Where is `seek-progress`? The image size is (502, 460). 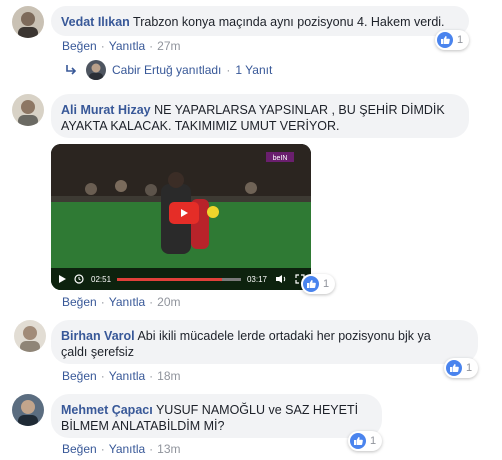 seek-progress is located at coordinates (170, 279).